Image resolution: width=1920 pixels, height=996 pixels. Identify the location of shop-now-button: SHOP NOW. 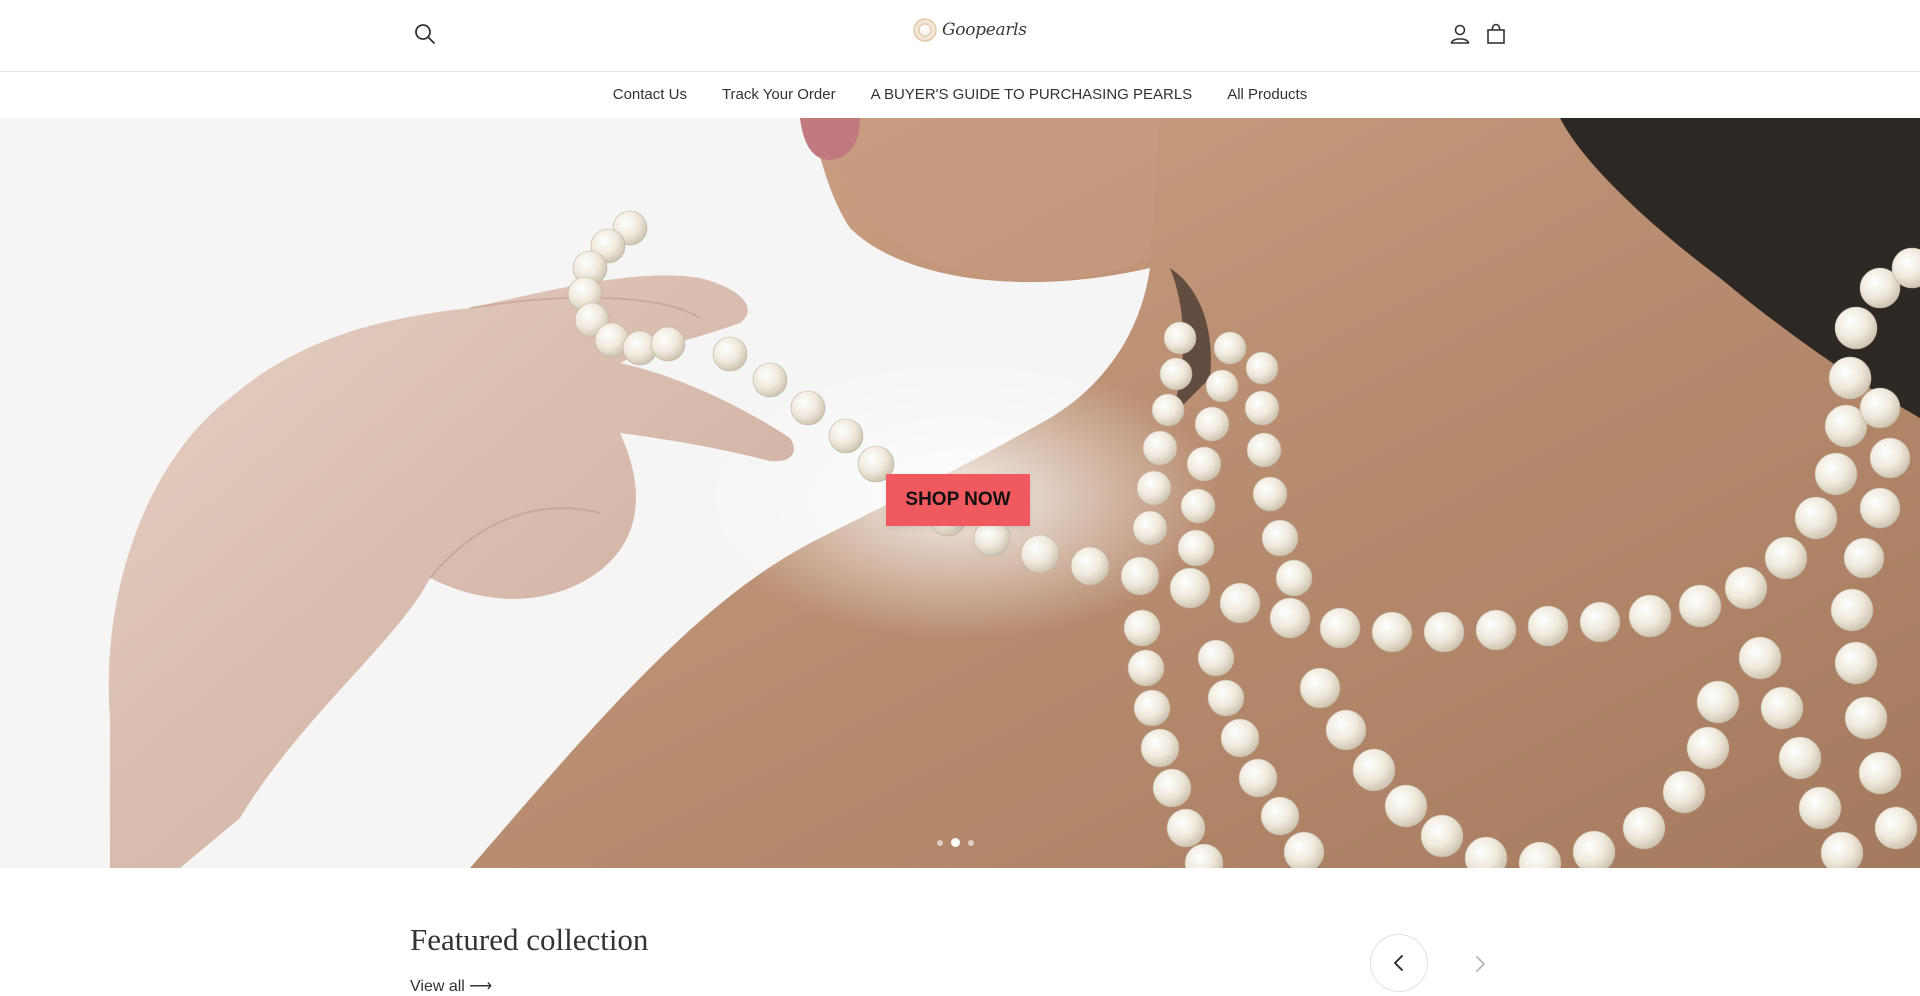
(958, 500).